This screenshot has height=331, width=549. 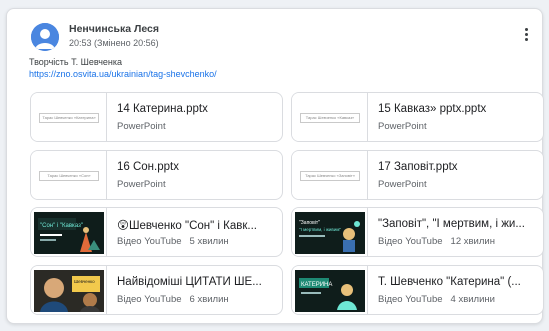 I want to click on video-thumbnail: КАТЕРИНА, so click(x=330, y=291).